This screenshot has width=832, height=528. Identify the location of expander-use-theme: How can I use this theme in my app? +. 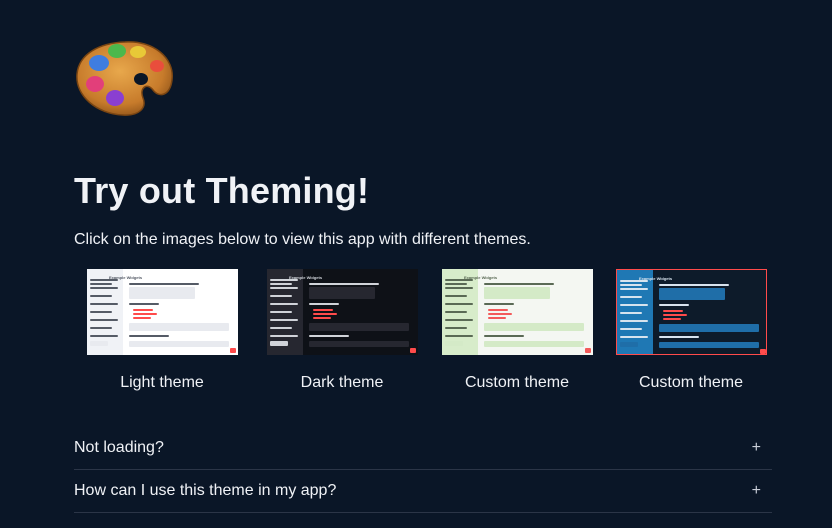
(423, 492).